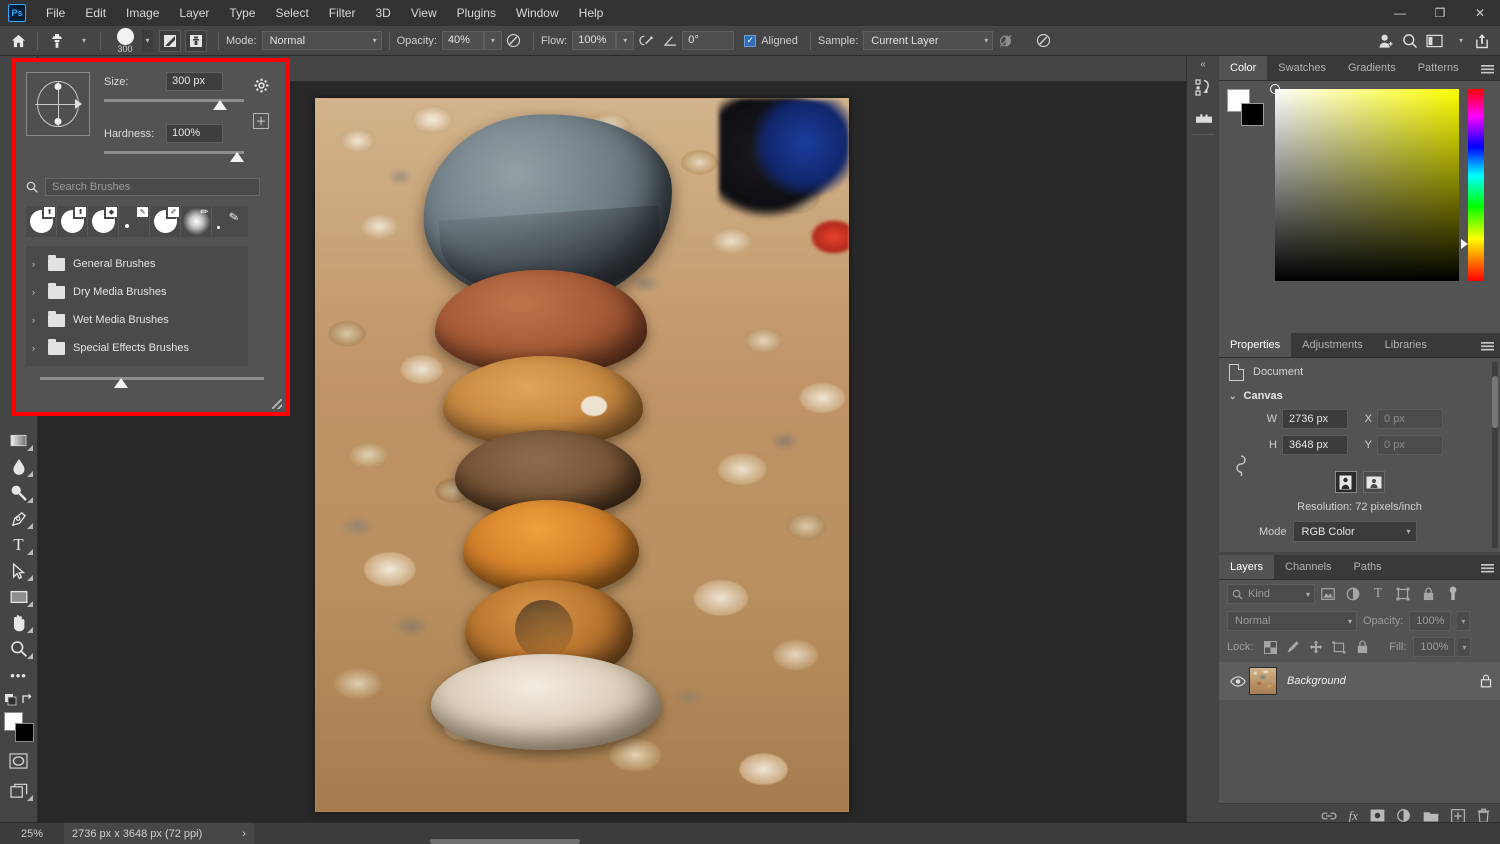 The image size is (1500, 844). What do you see at coordinates (58, 121) in the screenshot?
I see `brush-roundness-handle-bottom` at bounding box center [58, 121].